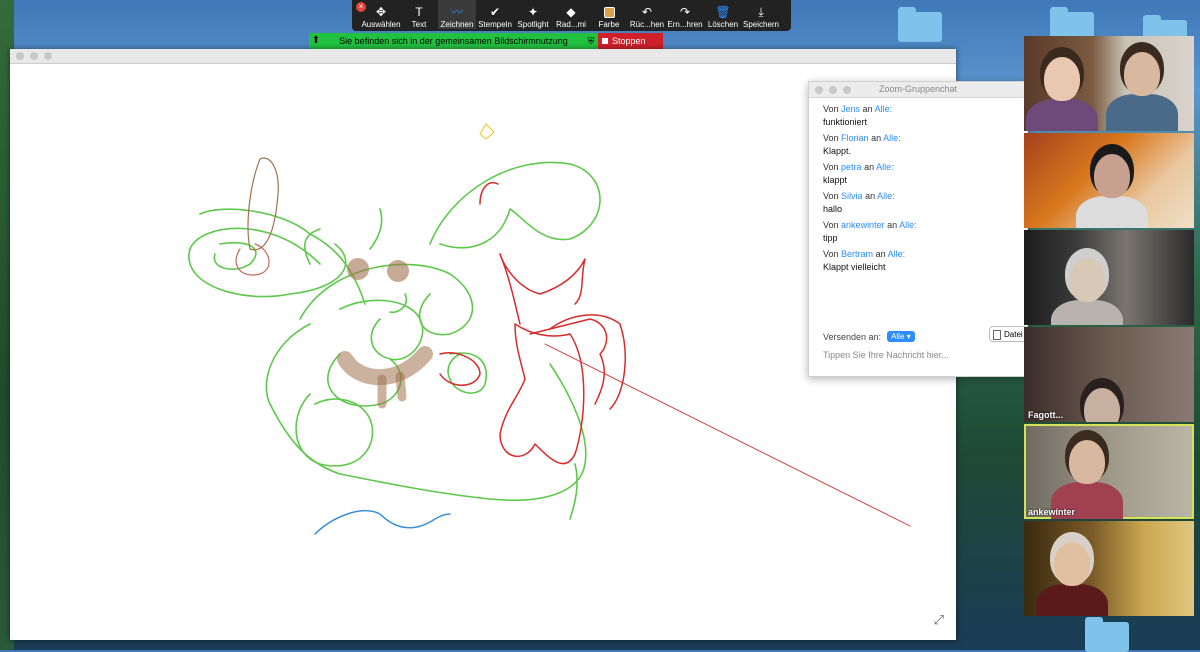 This screenshot has height=652, width=1200. I want to click on tool-eraser: ◆ Rad...mi, so click(571, 14).